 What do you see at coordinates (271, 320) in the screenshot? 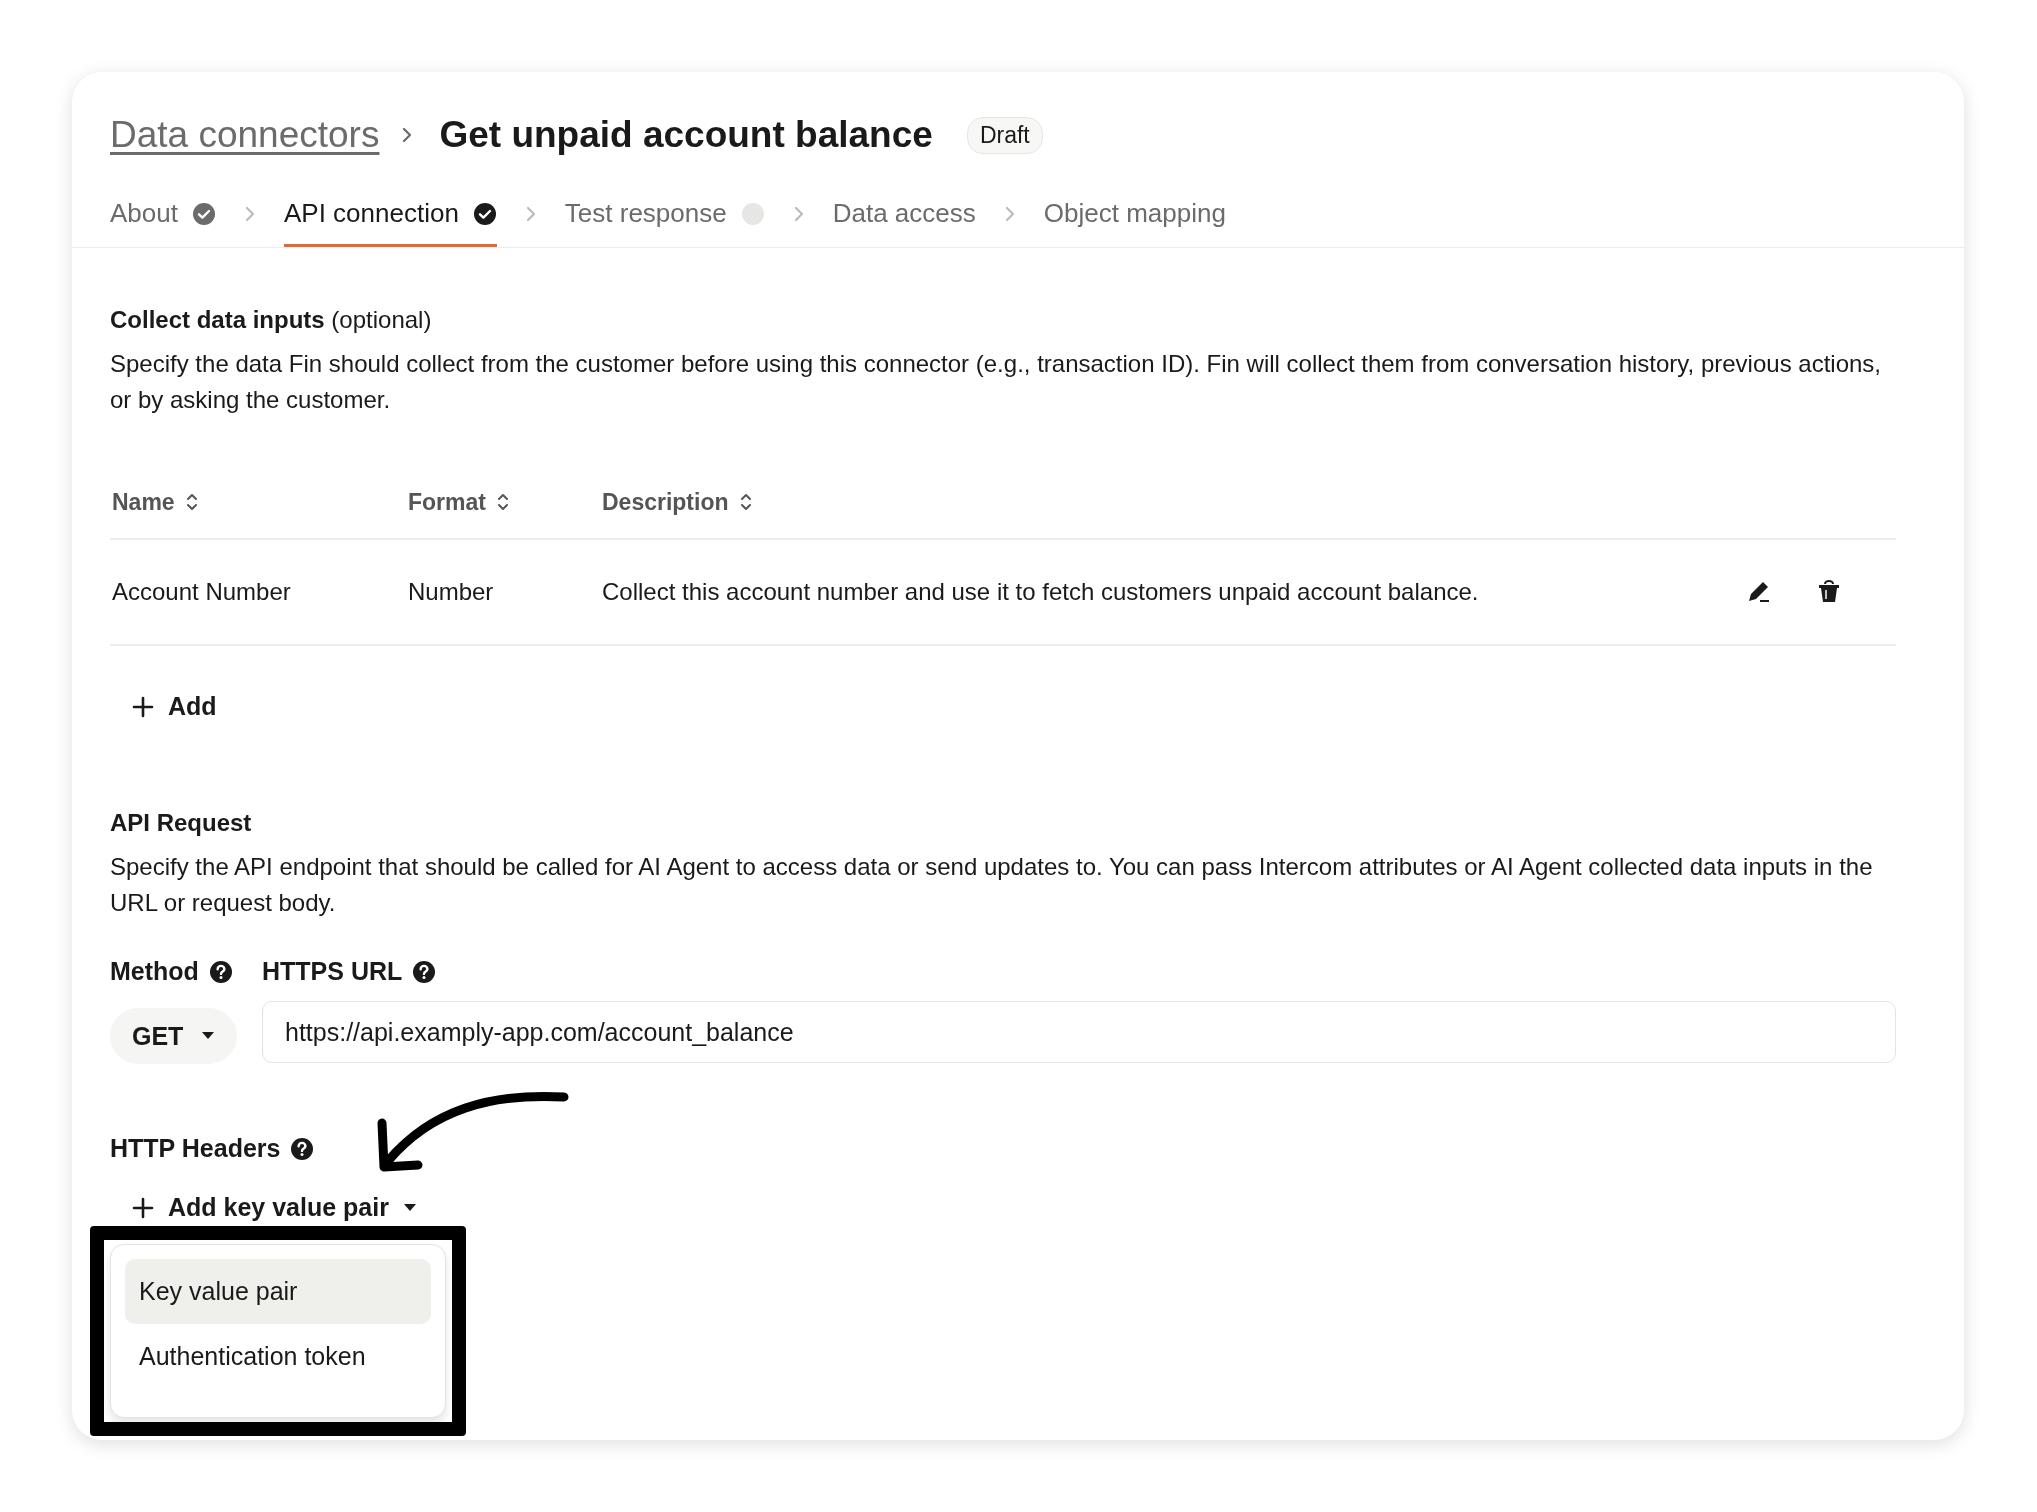
I see `section-title: Collect data inputs (optional)` at bounding box center [271, 320].